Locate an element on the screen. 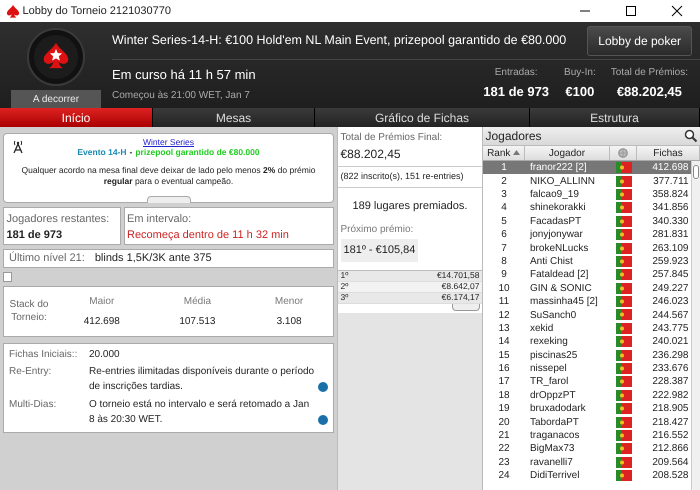 This screenshot has height=490, width=700. player-row: 22 BigMax73 212.866 is located at coordinates (587, 449).